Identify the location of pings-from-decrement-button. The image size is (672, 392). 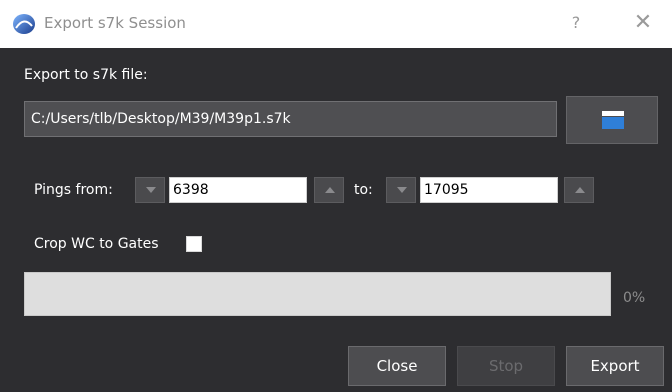
(150, 190).